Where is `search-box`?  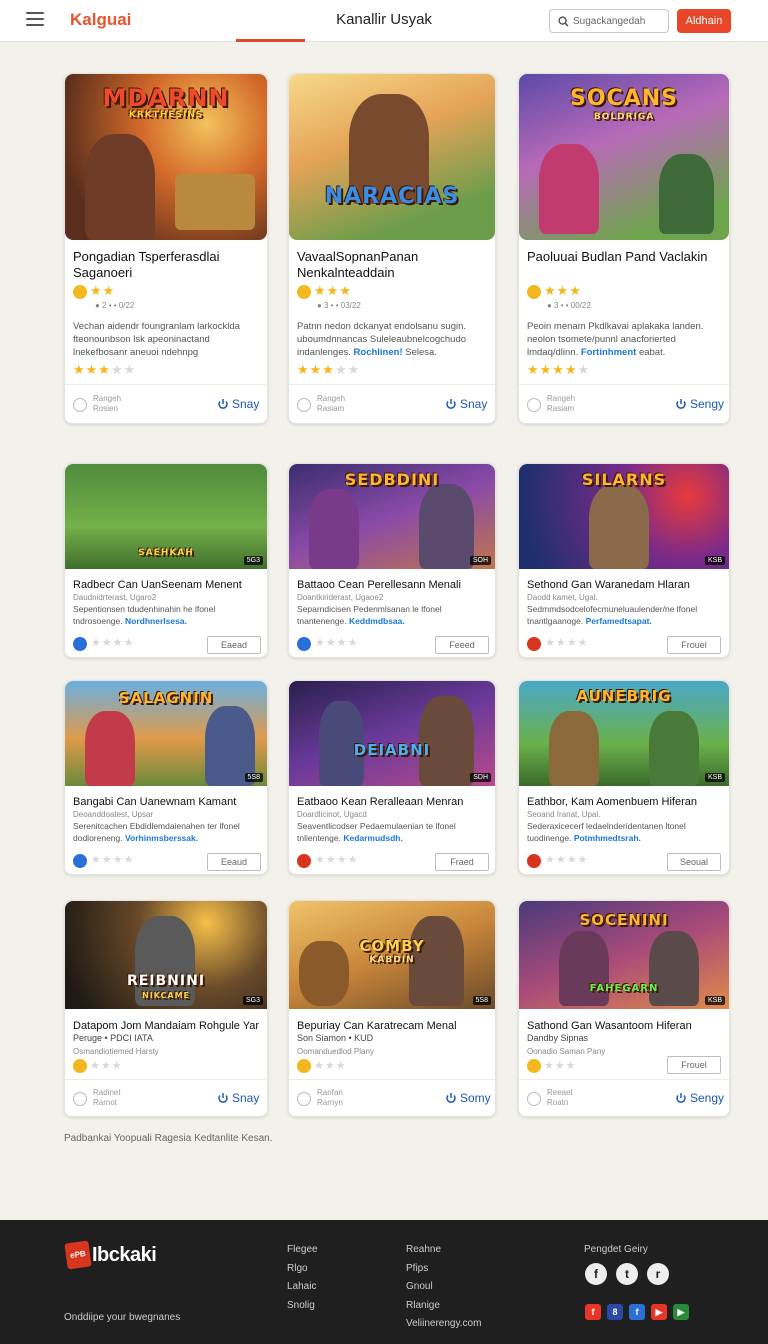 search-box is located at coordinates (609, 21).